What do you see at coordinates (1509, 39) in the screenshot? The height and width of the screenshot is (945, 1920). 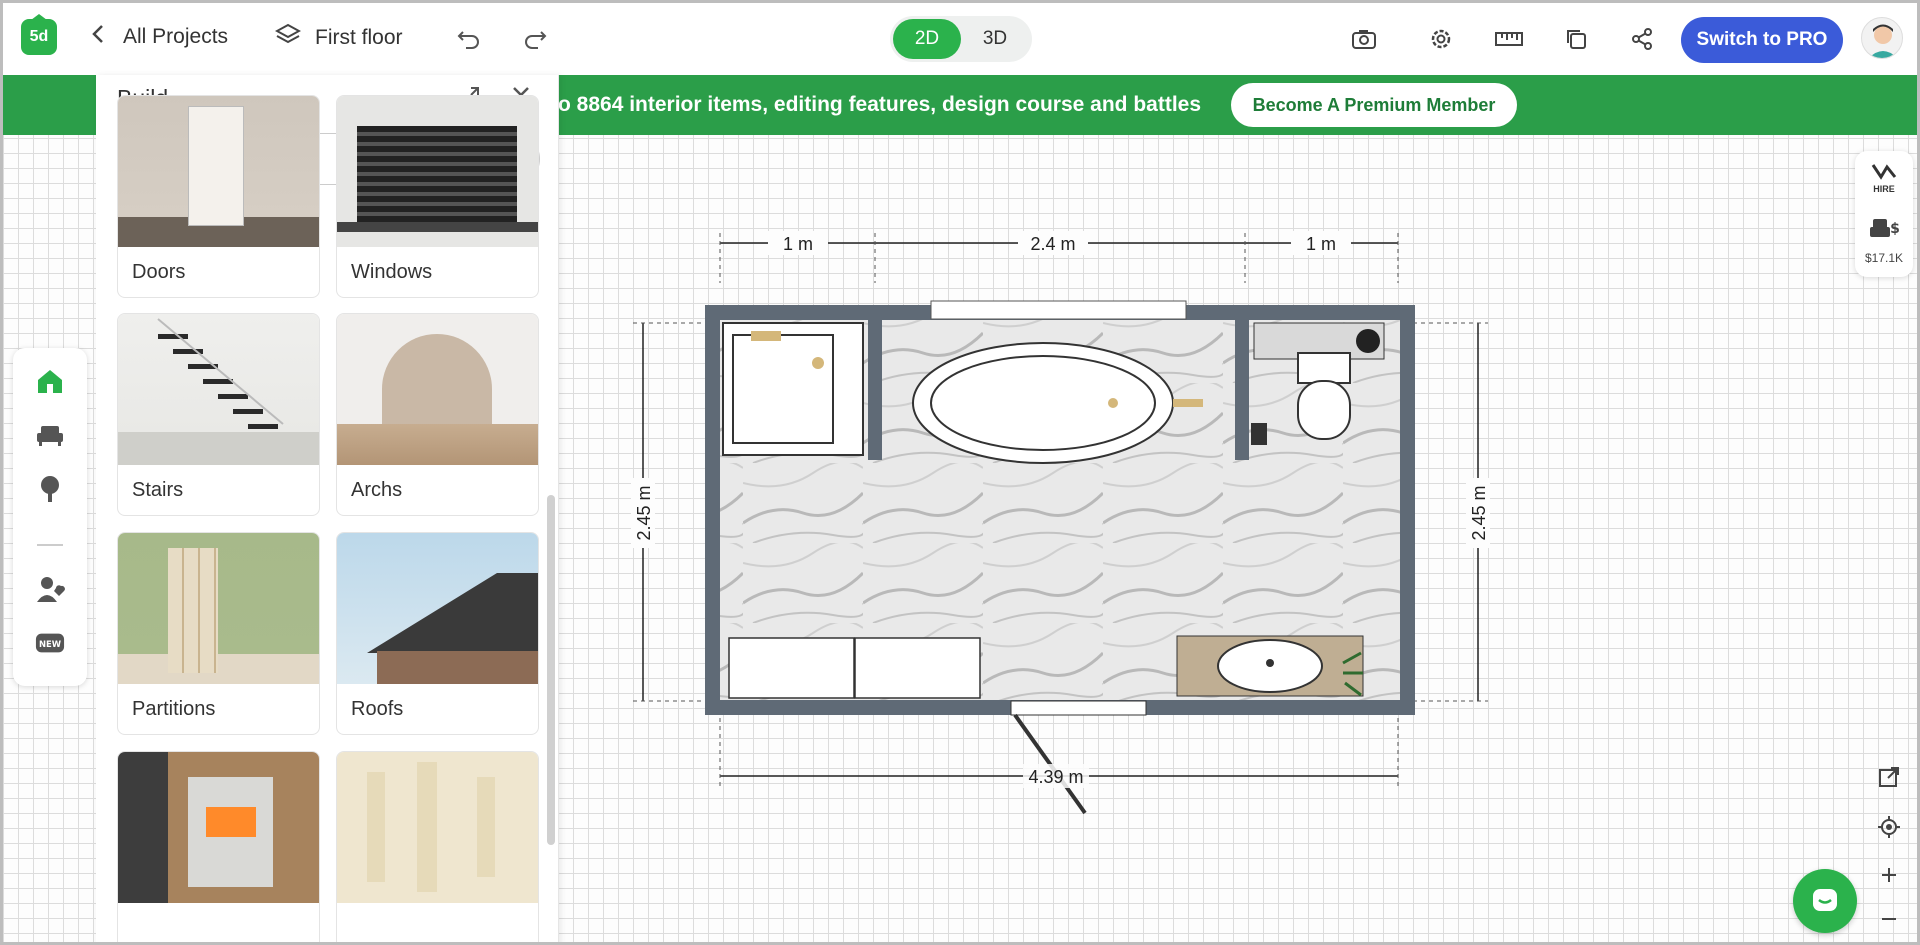 I see `ruler-icon` at bounding box center [1509, 39].